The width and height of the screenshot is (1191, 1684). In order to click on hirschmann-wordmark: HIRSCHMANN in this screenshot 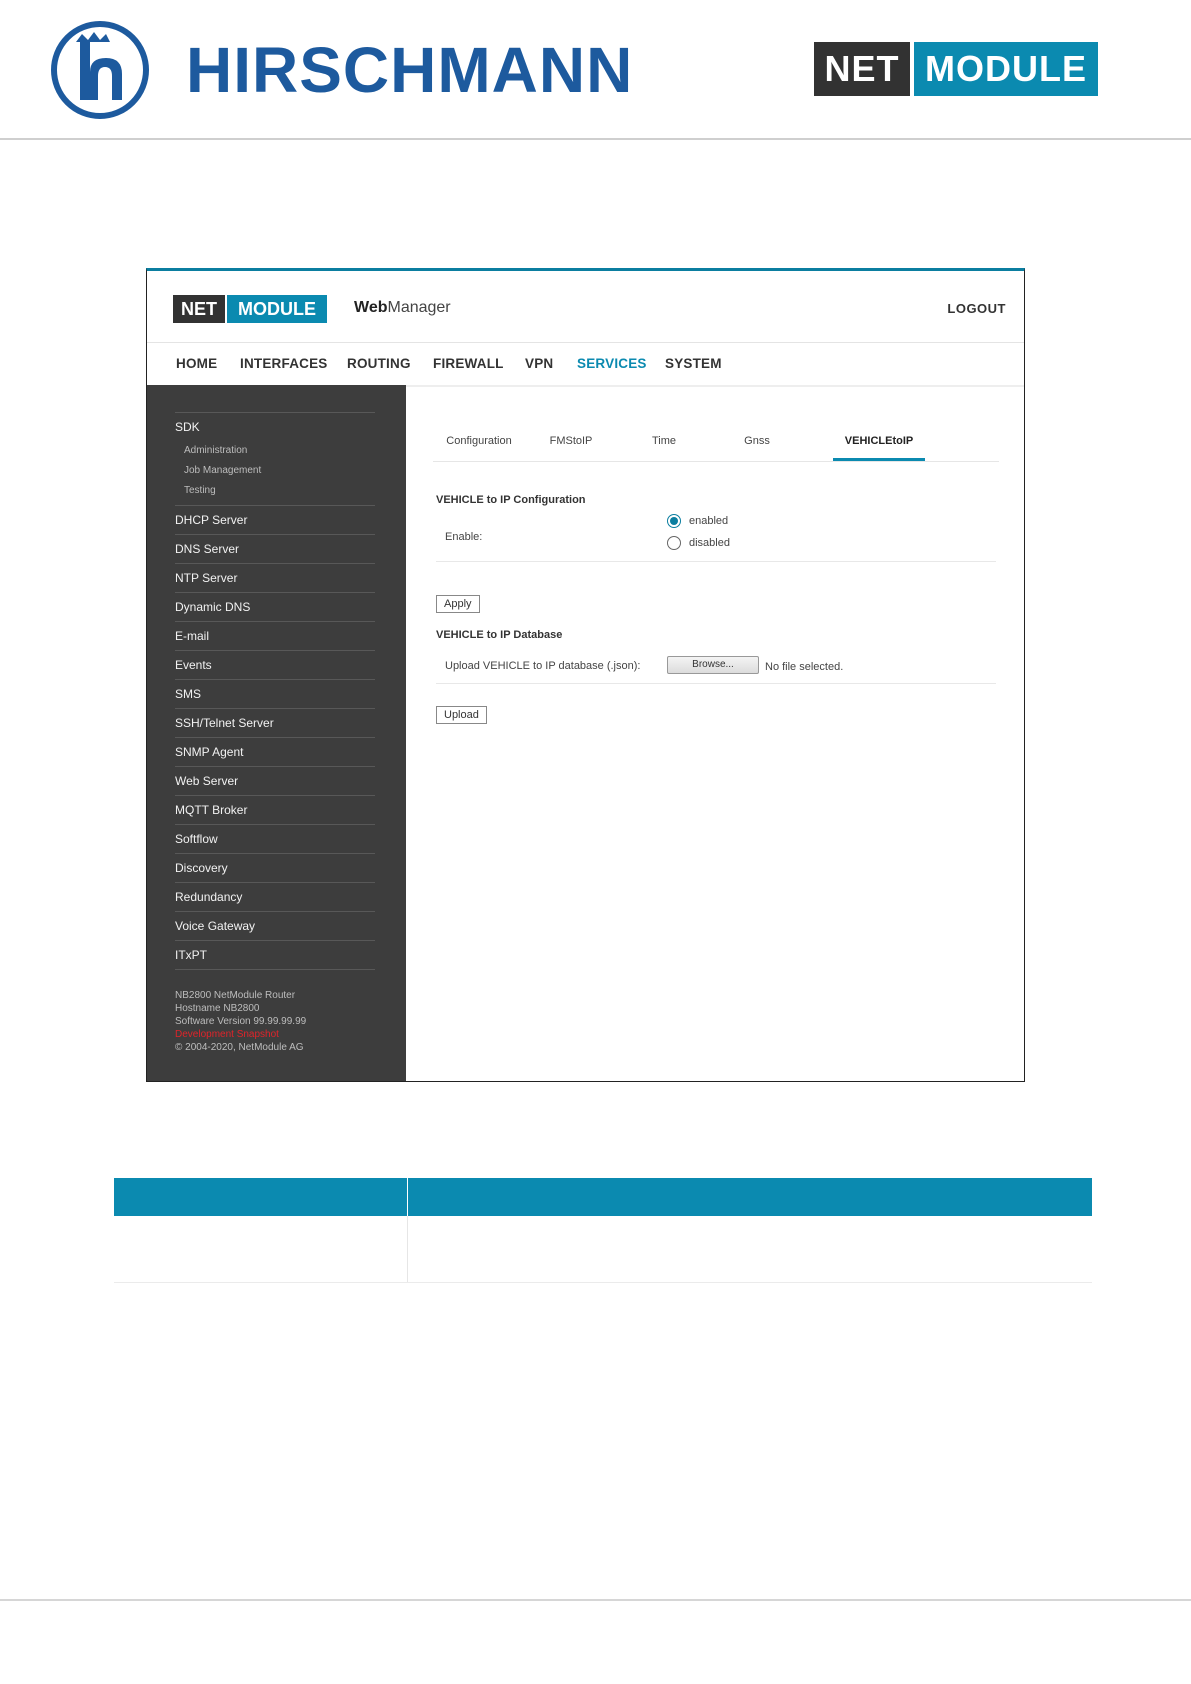, I will do `click(410, 70)`.